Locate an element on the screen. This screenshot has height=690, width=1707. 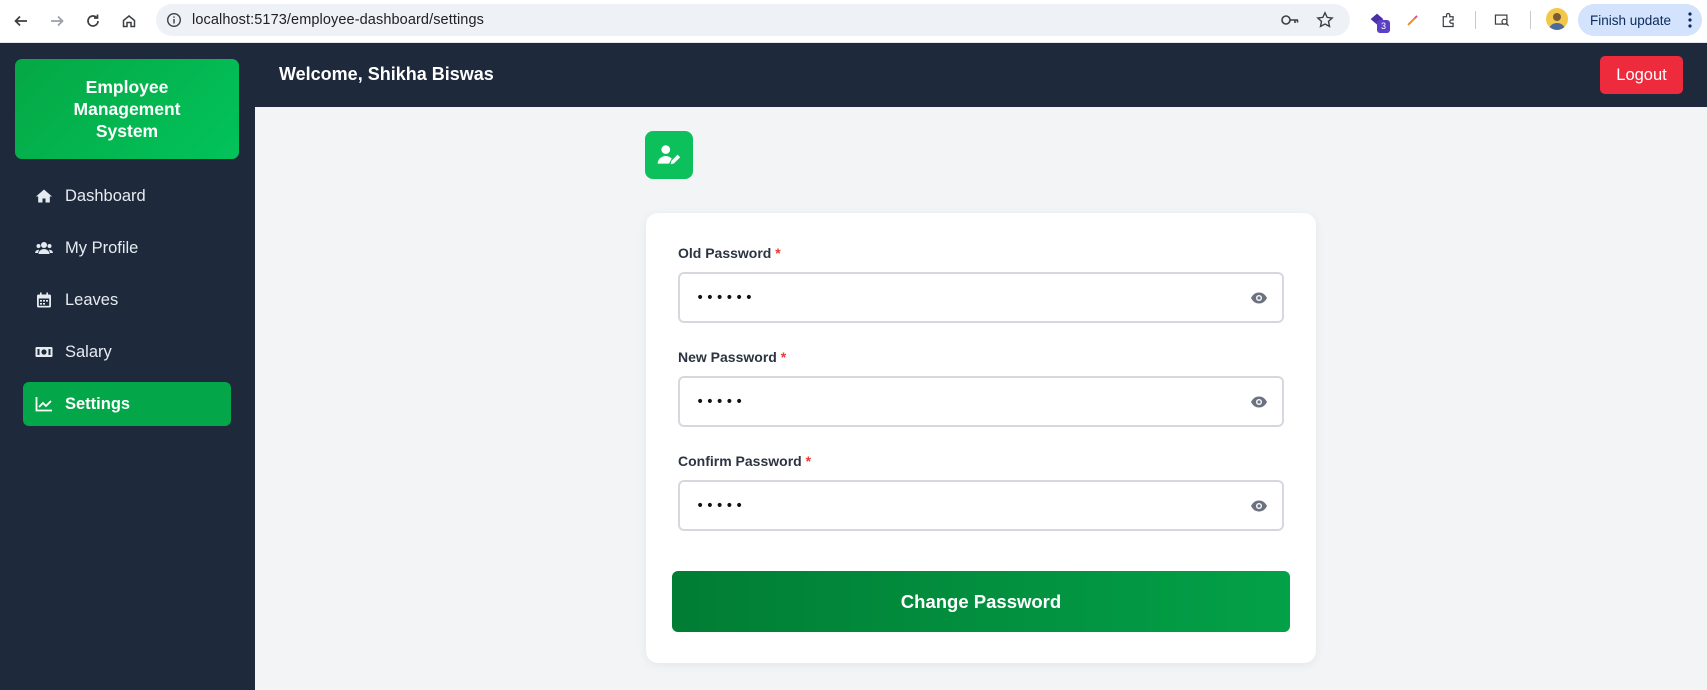
confirm-password-label: Confirm Password * is located at coordinates (744, 461).